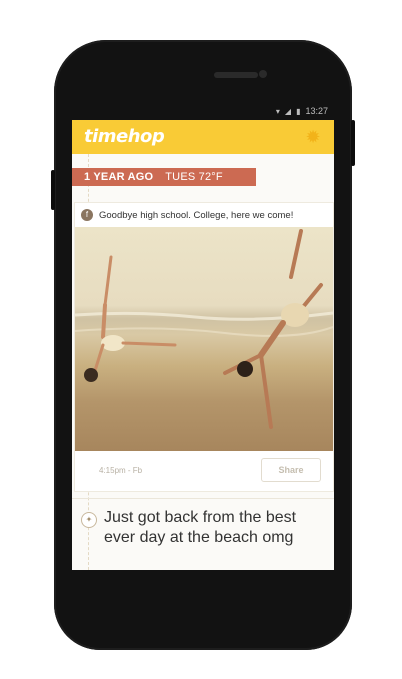 The width and height of the screenshot is (402, 679). Describe the element at coordinates (124, 136) in the screenshot. I see `app-logo: timehop` at that location.